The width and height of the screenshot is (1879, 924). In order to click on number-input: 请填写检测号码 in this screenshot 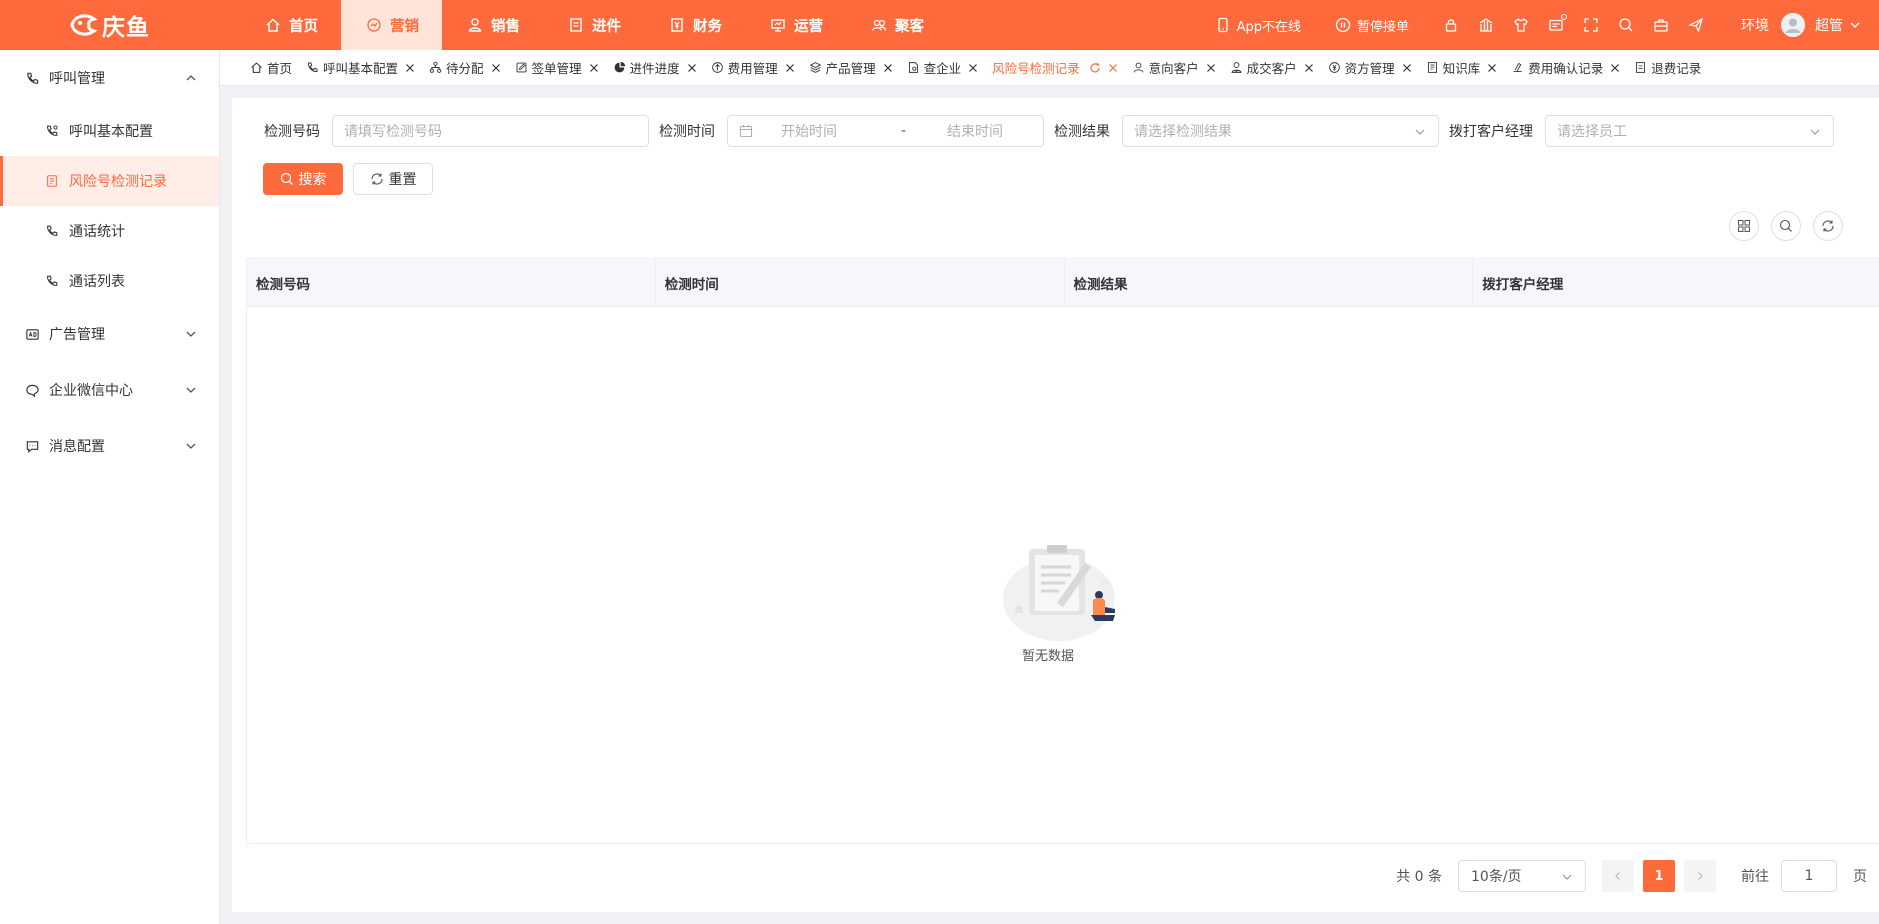, I will do `click(490, 131)`.